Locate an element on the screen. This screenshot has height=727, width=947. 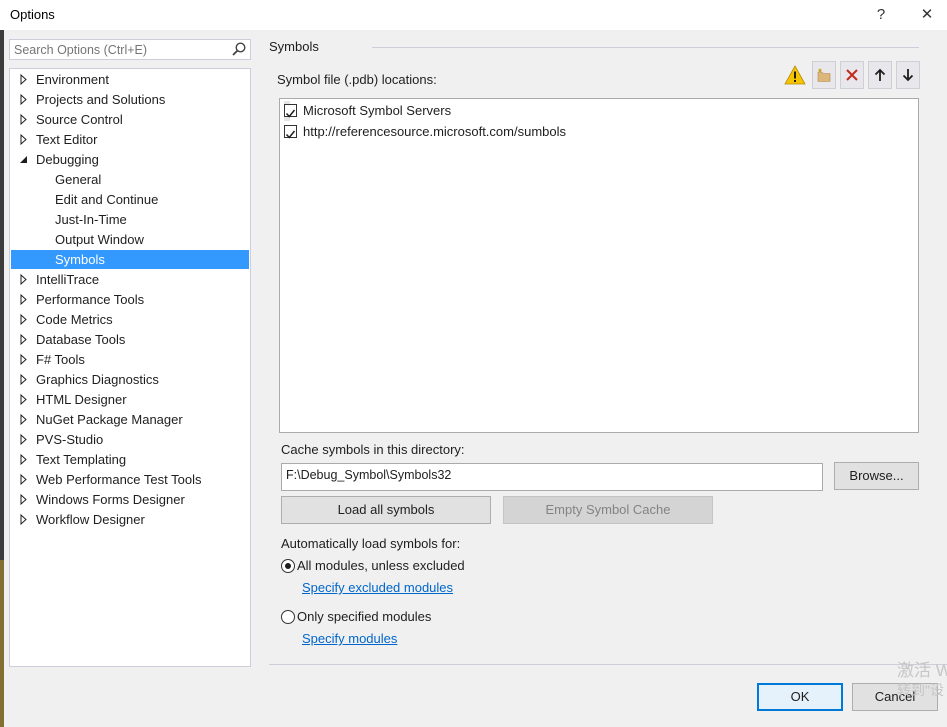
tree-item: PVS-Studio is located at coordinates (130, 439).